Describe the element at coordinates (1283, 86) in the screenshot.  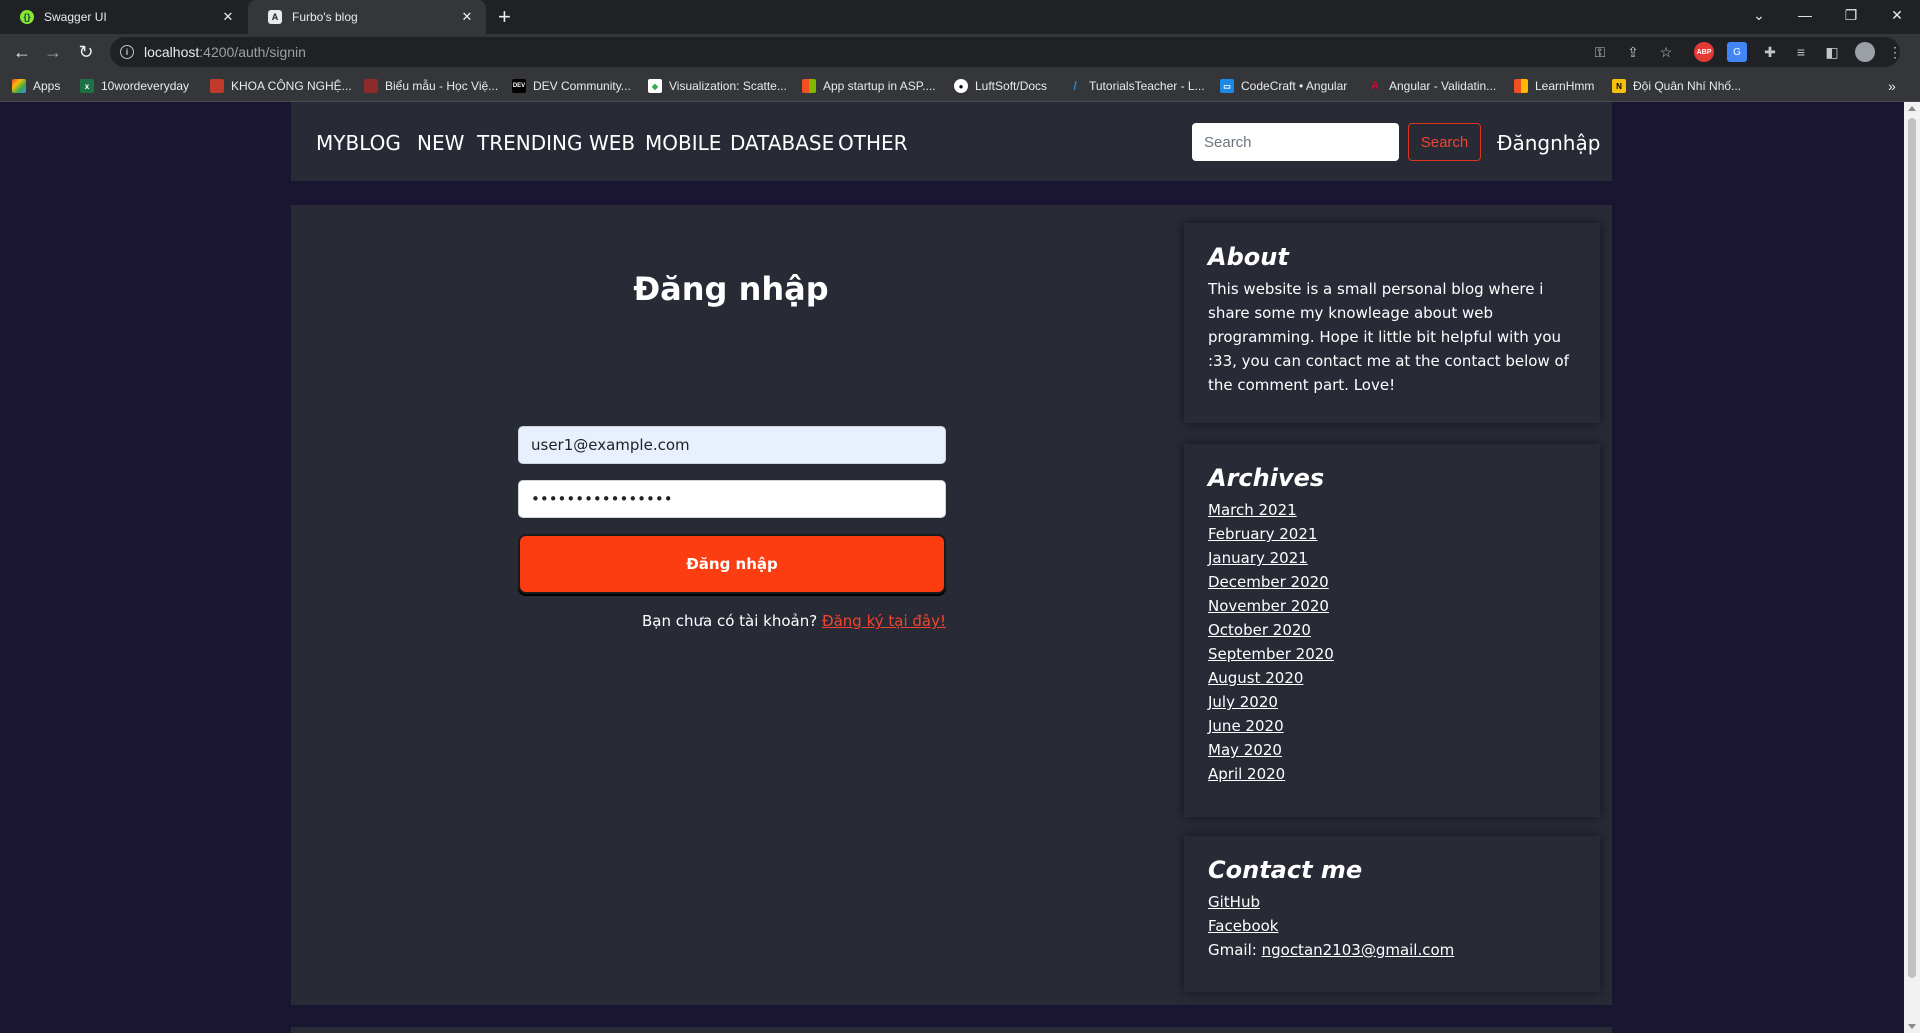
I see `bookmark-item: ▭ CodeCraft • Angular` at that location.